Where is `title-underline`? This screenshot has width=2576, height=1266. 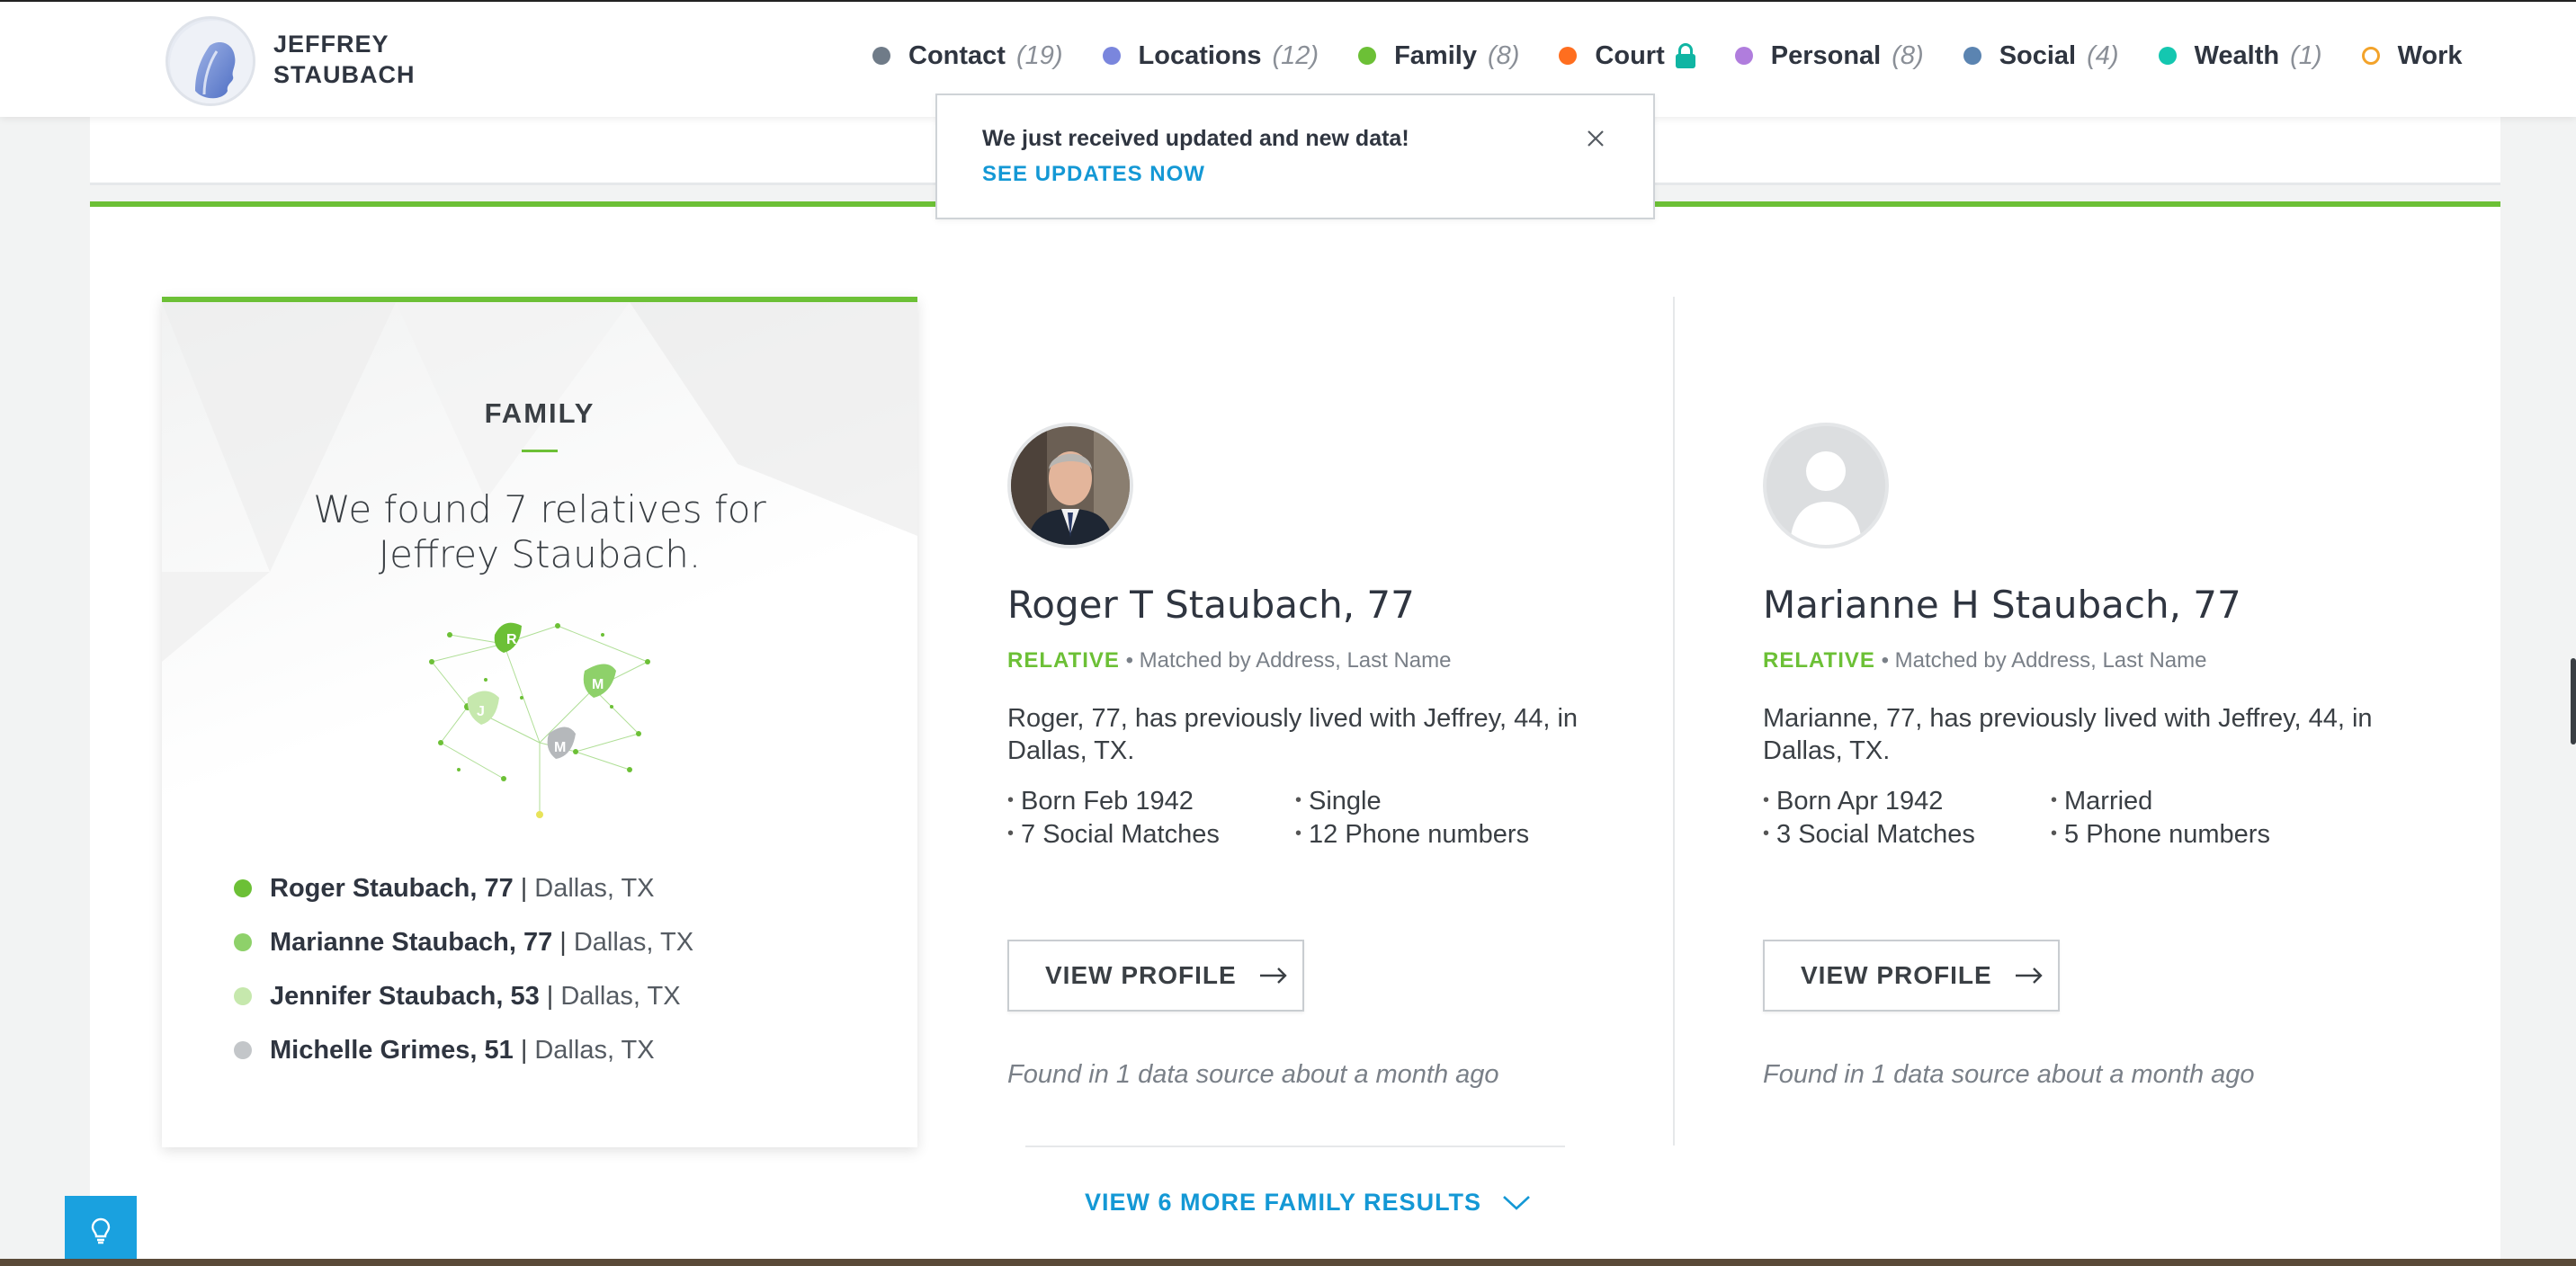
title-underline is located at coordinates (540, 451).